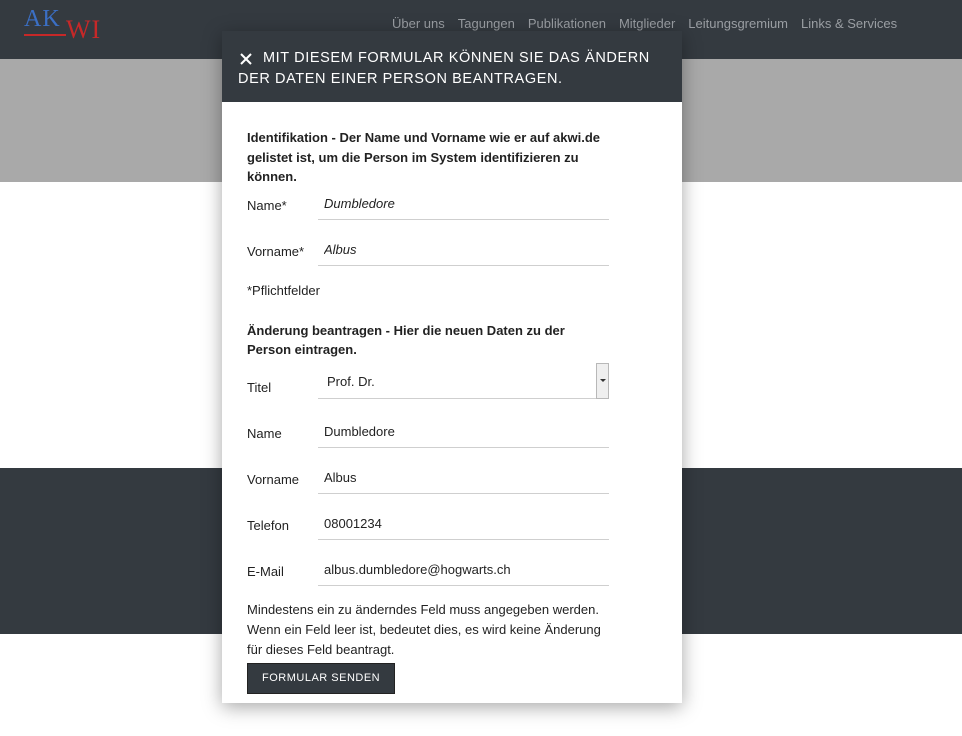 This screenshot has height=736, width=962. Describe the element at coordinates (45, 35) in the screenshot. I see `logo-underline` at that location.